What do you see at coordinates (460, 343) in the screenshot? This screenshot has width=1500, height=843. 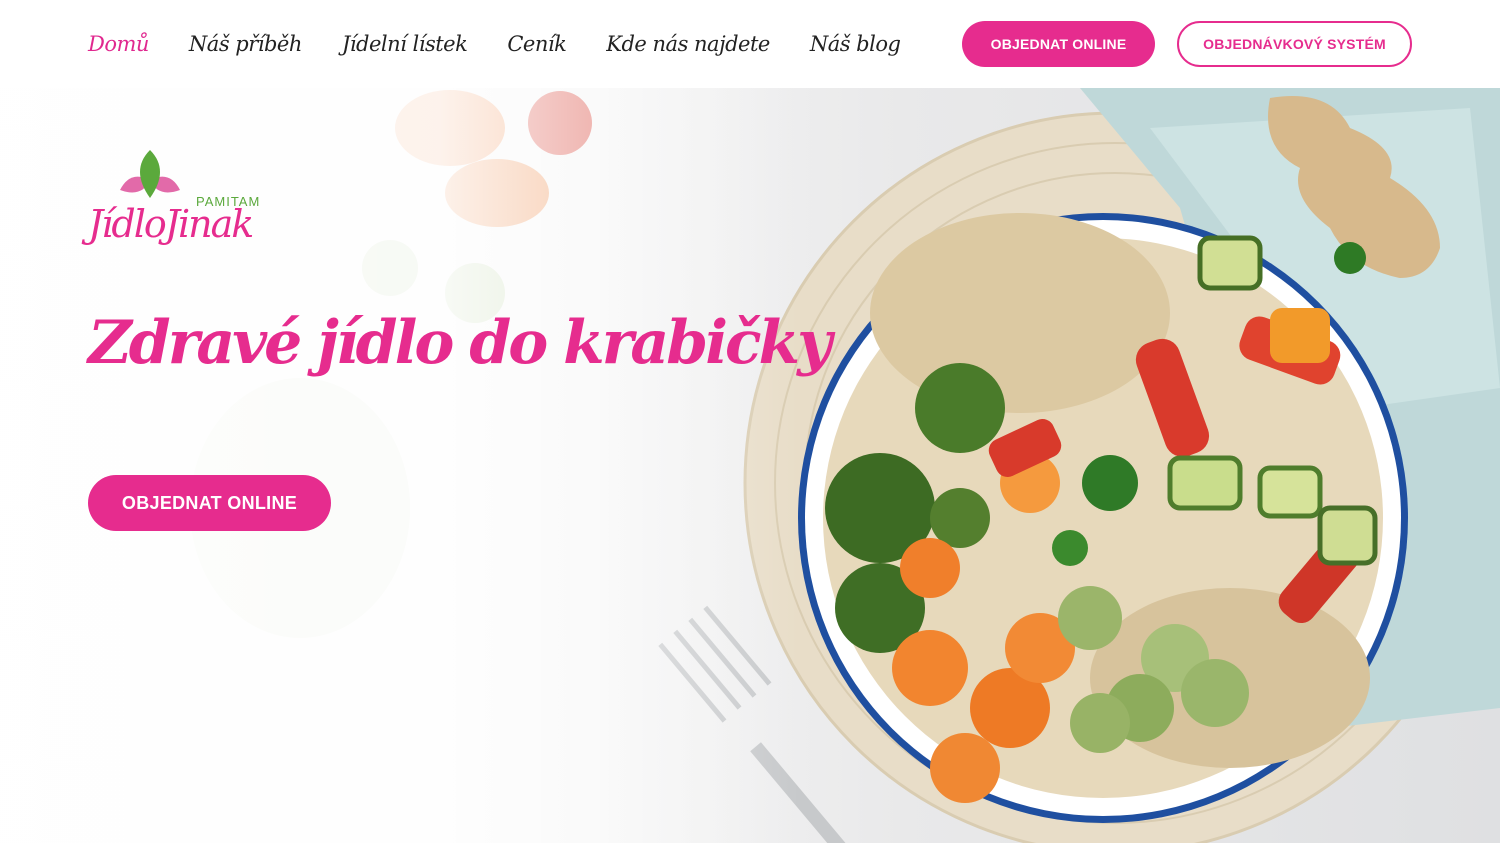 I see `hero-headline: Zdravé jídlo do krabičky` at bounding box center [460, 343].